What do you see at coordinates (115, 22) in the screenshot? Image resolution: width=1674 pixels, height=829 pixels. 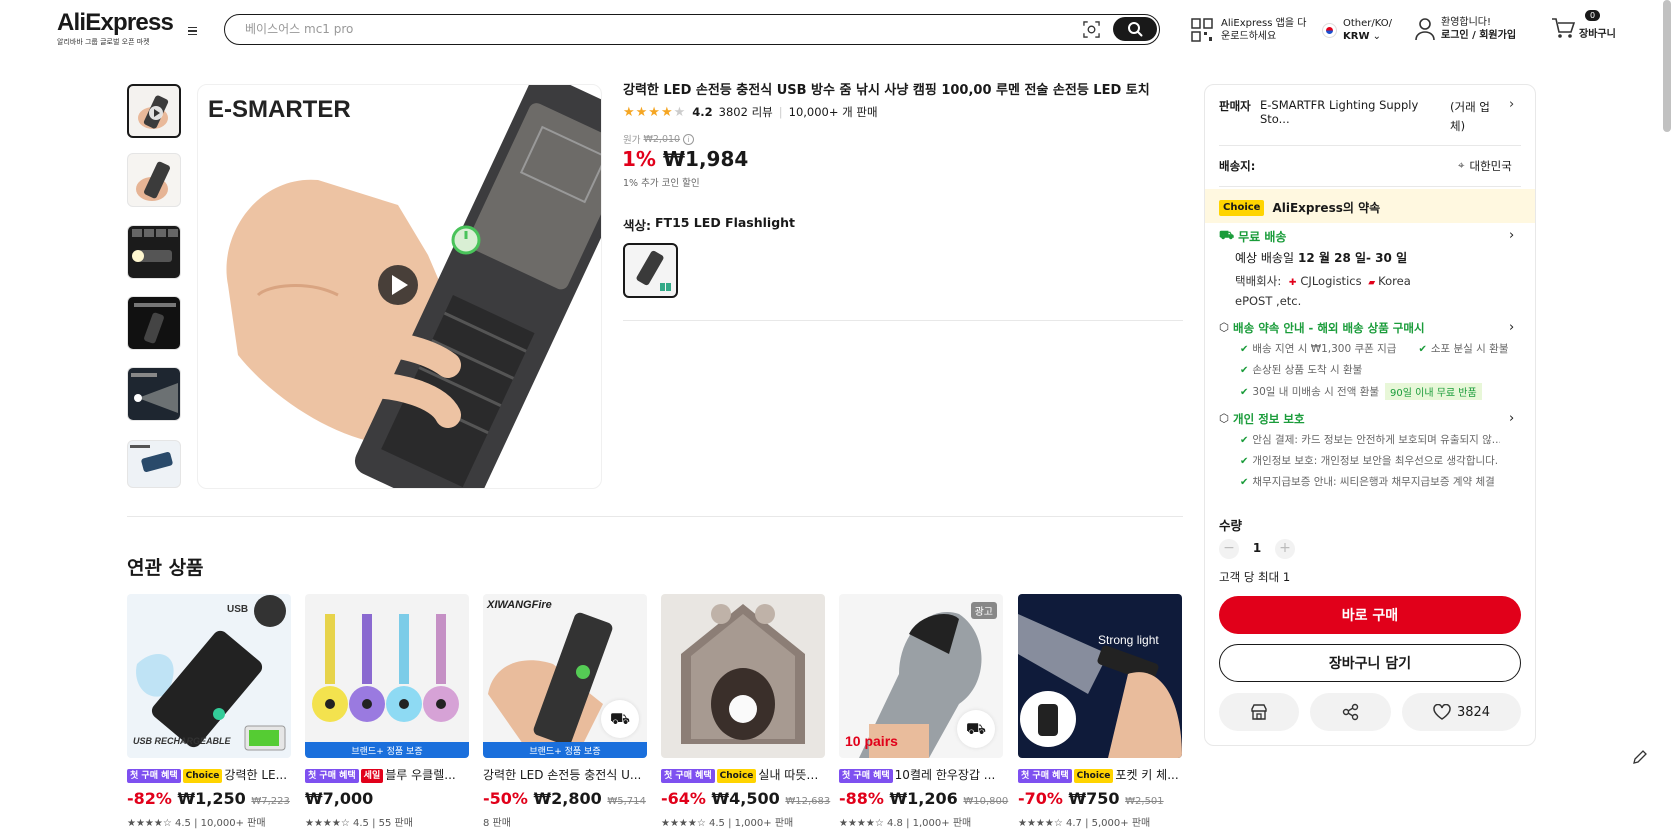 I see `logo-text: AliExpress` at bounding box center [115, 22].